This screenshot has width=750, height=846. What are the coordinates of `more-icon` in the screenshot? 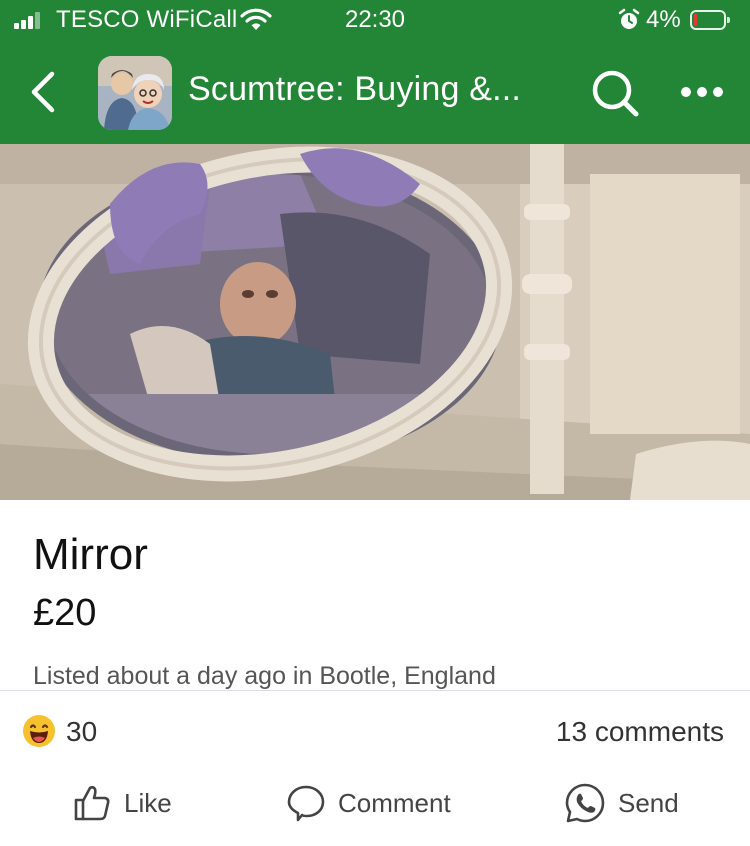 It's located at (702, 92).